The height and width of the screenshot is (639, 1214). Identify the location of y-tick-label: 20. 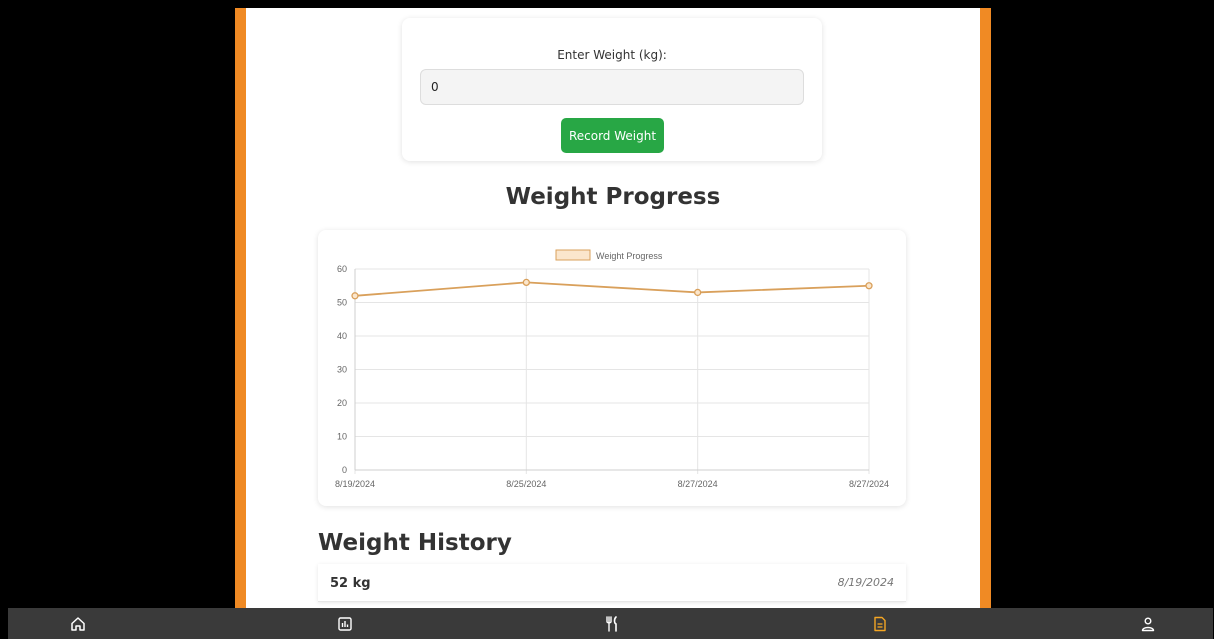
(342, 403).